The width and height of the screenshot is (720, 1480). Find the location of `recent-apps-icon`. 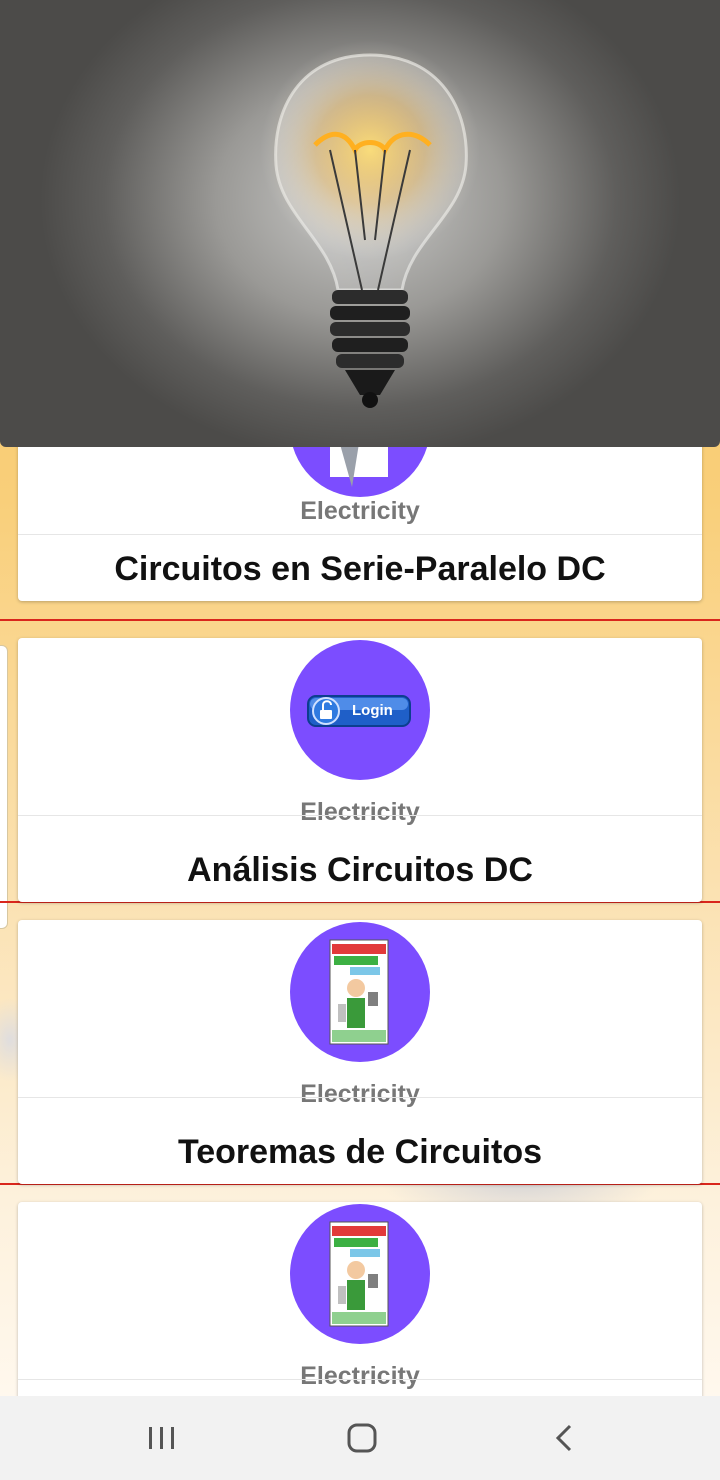

recent-apps-icon is located at coordinates (162, 1438).